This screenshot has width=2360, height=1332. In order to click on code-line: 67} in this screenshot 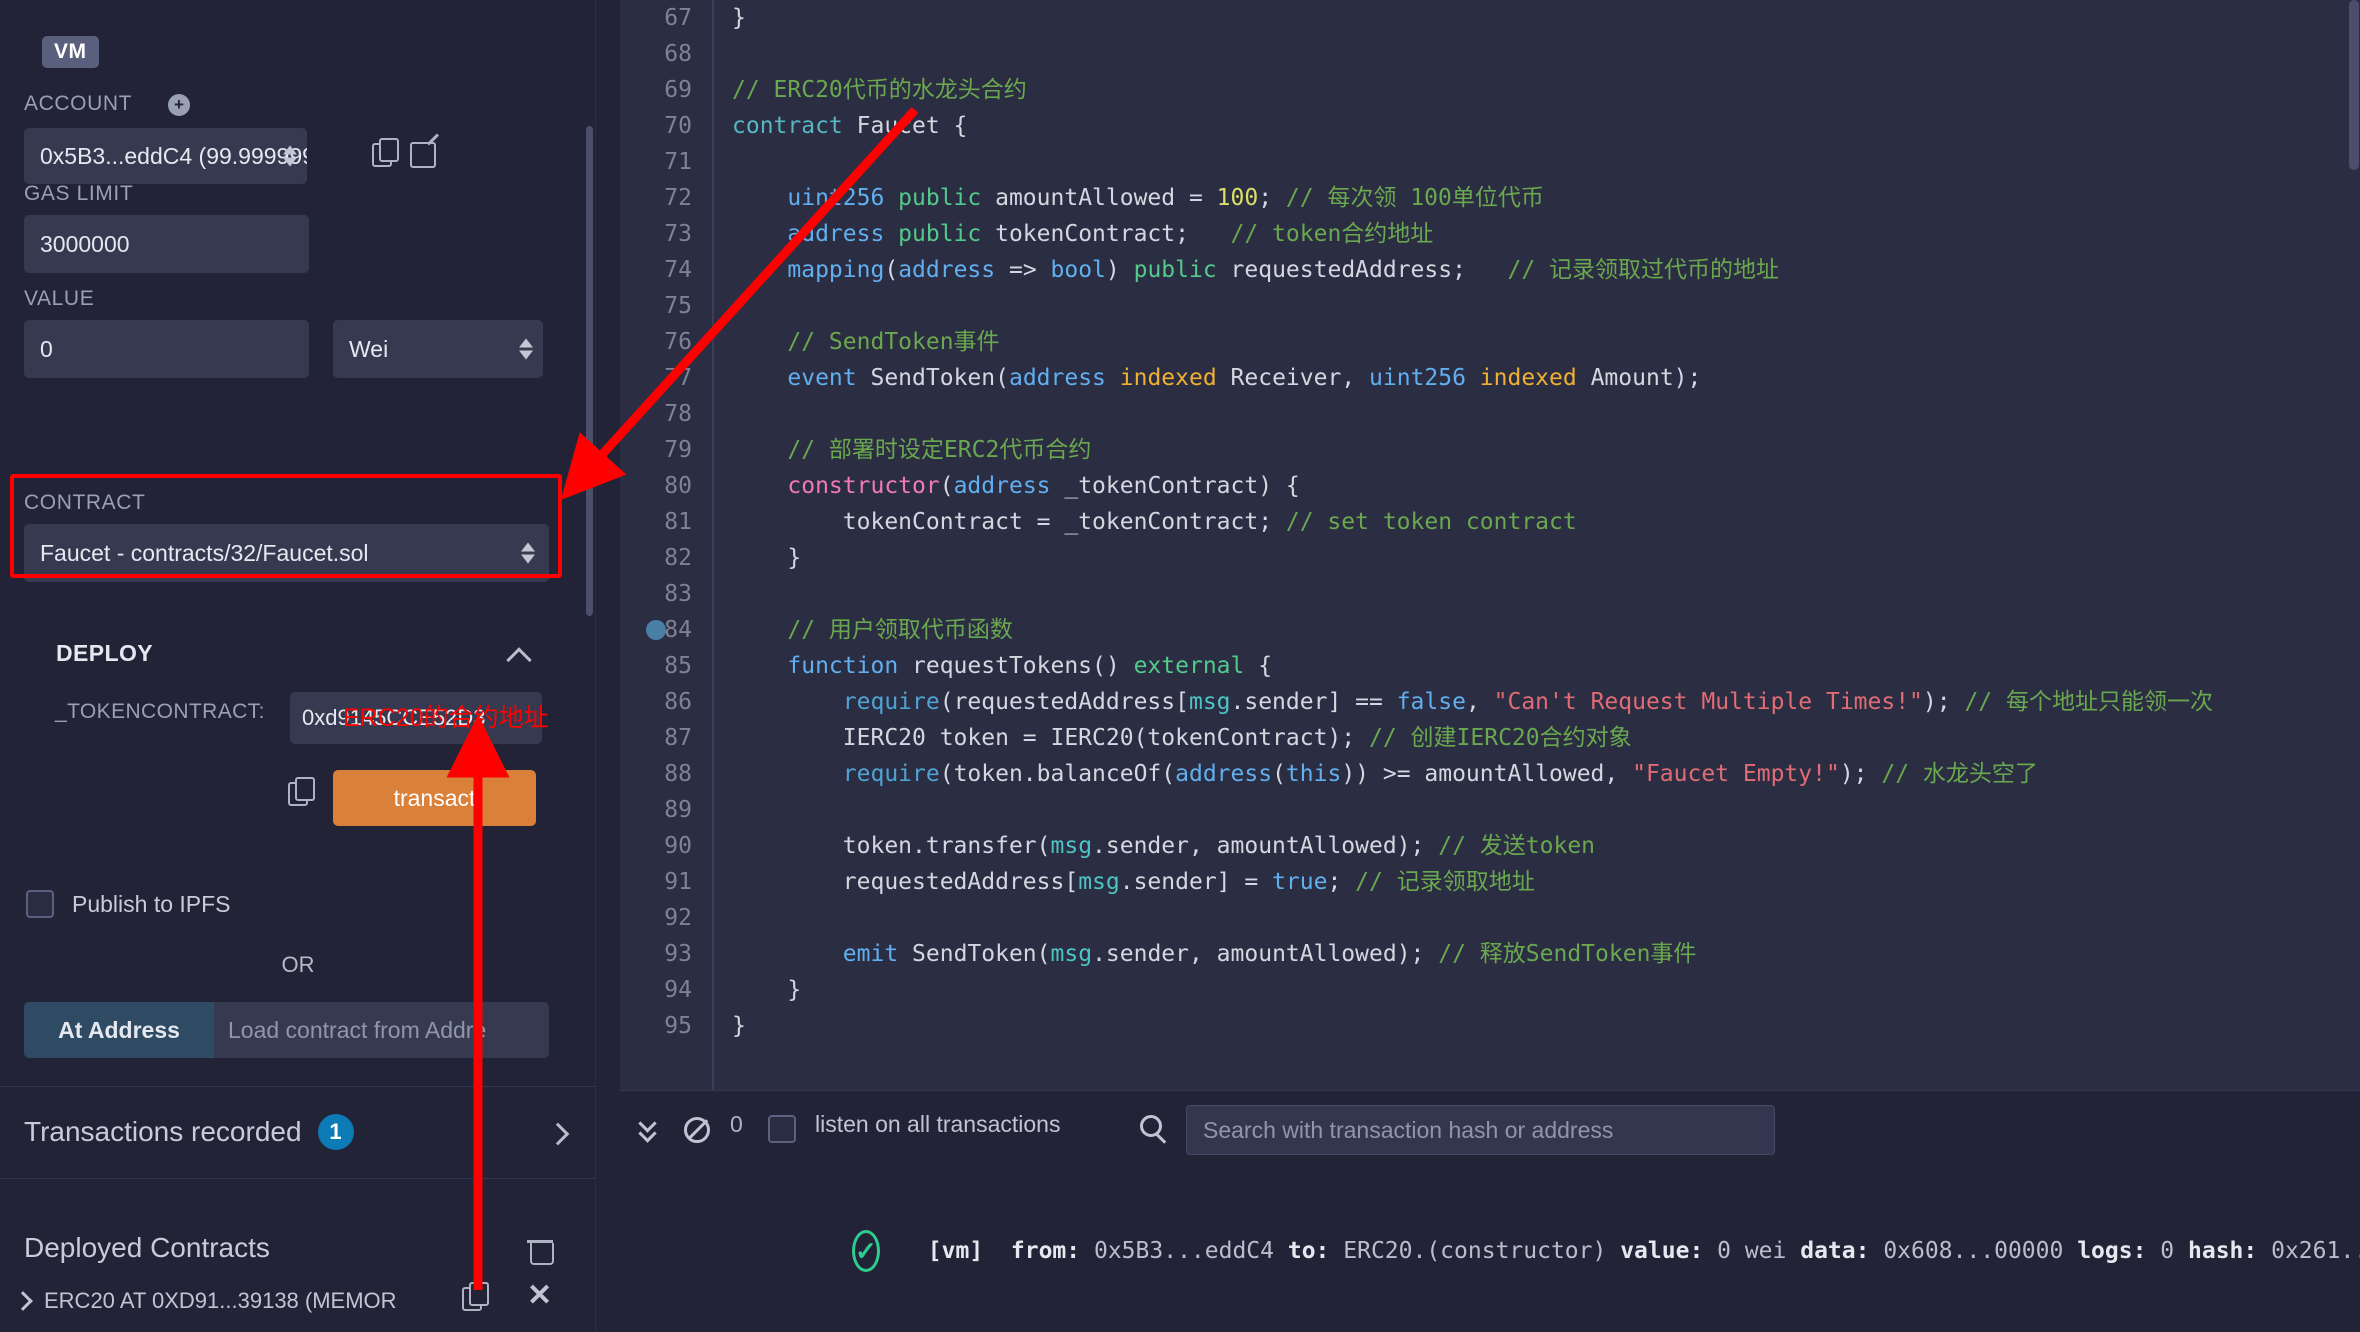, I will do `click(1490, 18)`.